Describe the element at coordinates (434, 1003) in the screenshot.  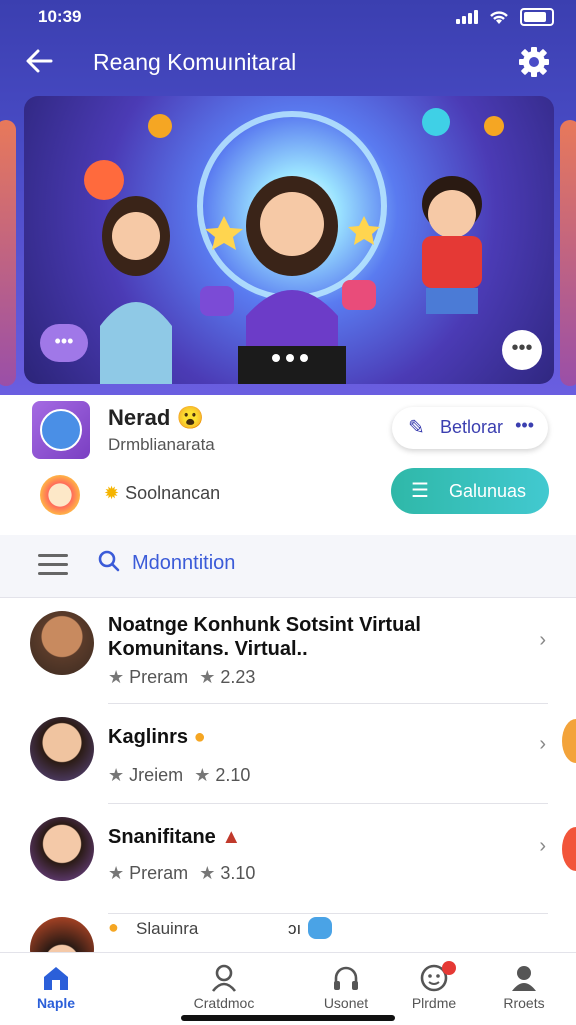
I see `nav-label: Plrdme` at that location.